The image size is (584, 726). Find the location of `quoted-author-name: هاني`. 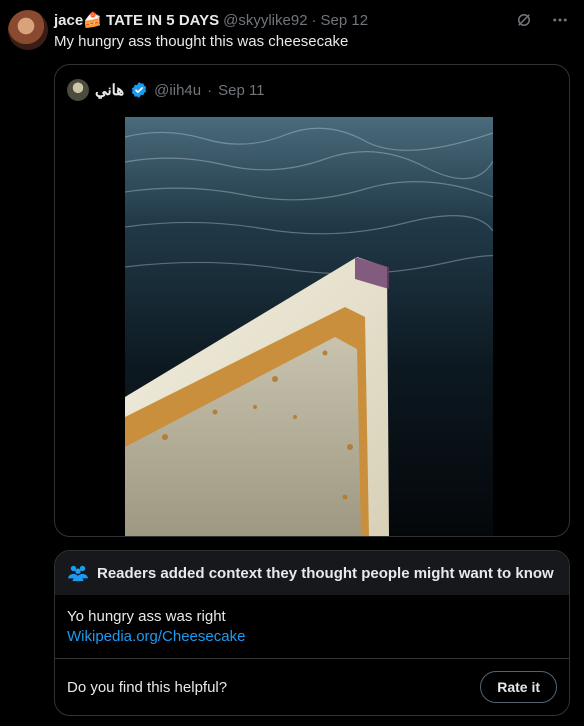

quoted-author-name: هاني is located at coordinates (109, 90).